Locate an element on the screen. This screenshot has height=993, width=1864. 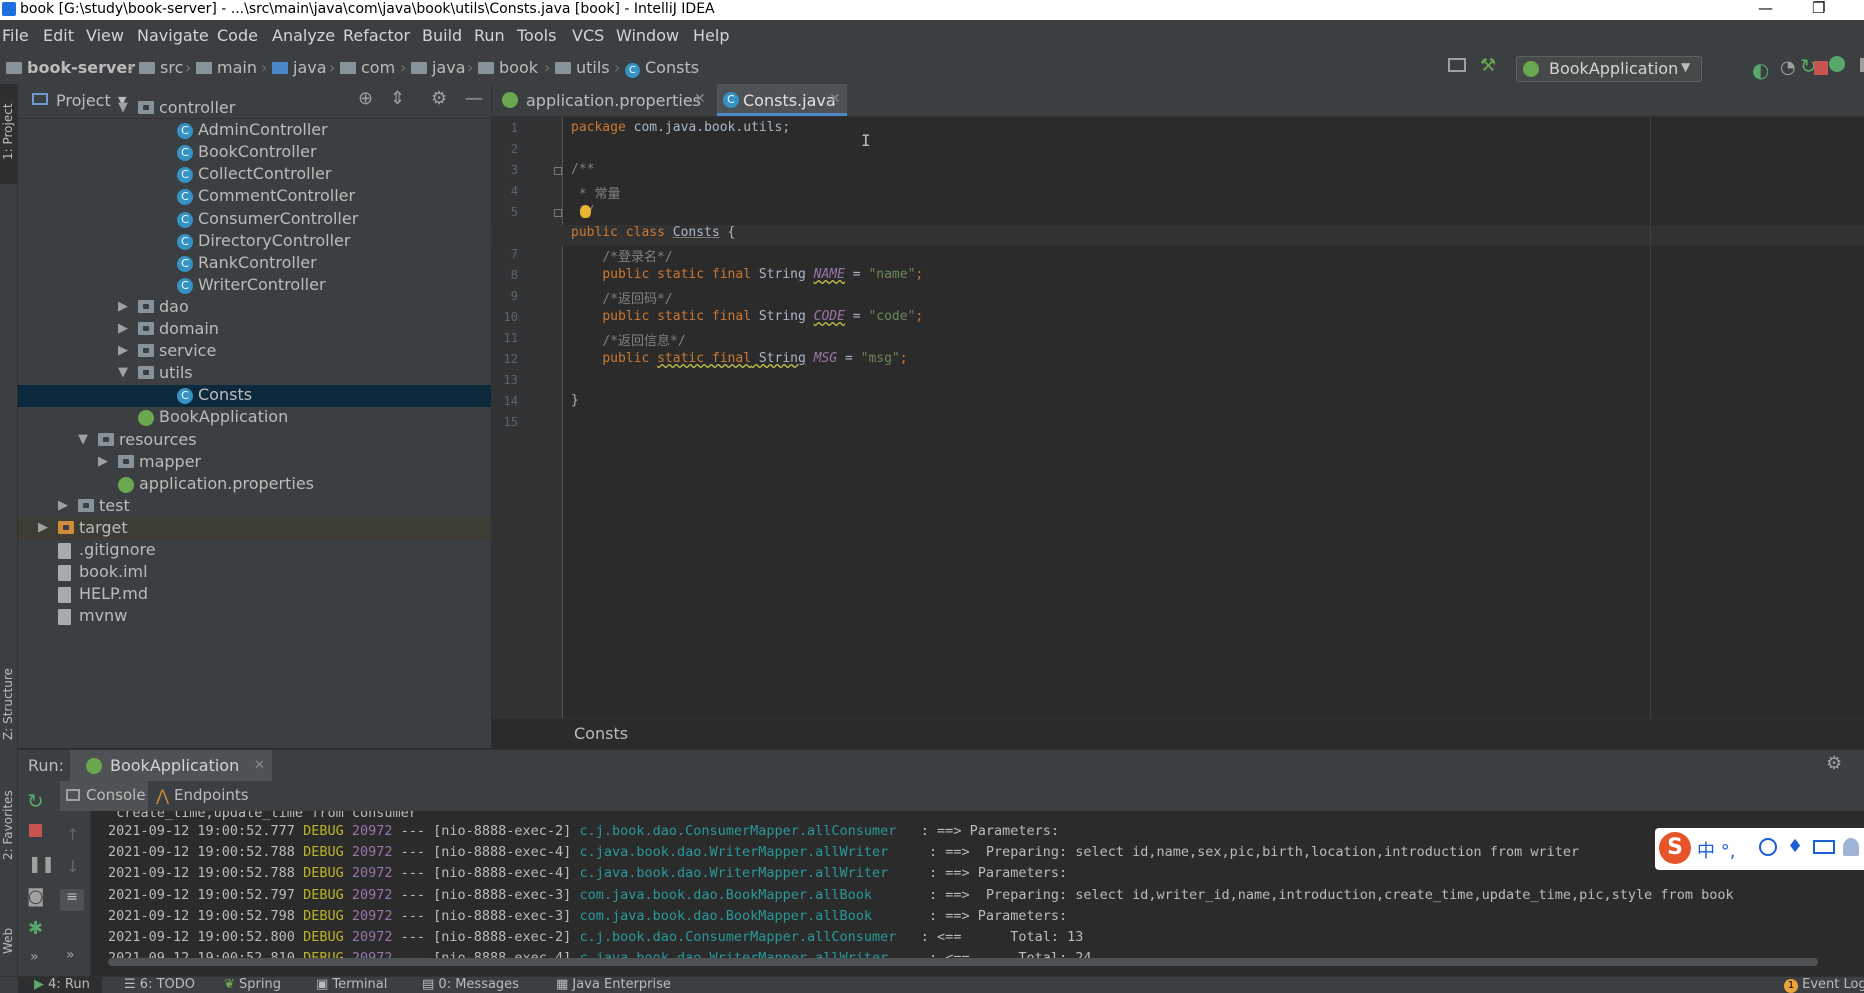
tree-item-bookcontroller: C BookController is located at coordinates (254, 153).